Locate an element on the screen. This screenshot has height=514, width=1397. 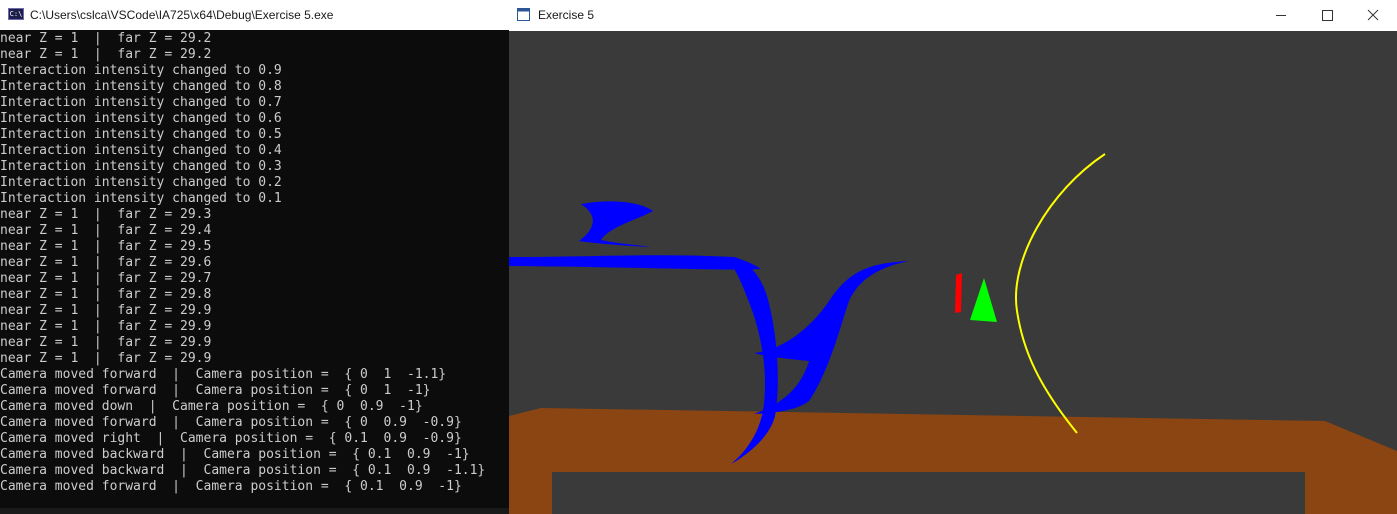
console-line: Interaction intensity changed to 0.6 is located at coordinates (141, 118).